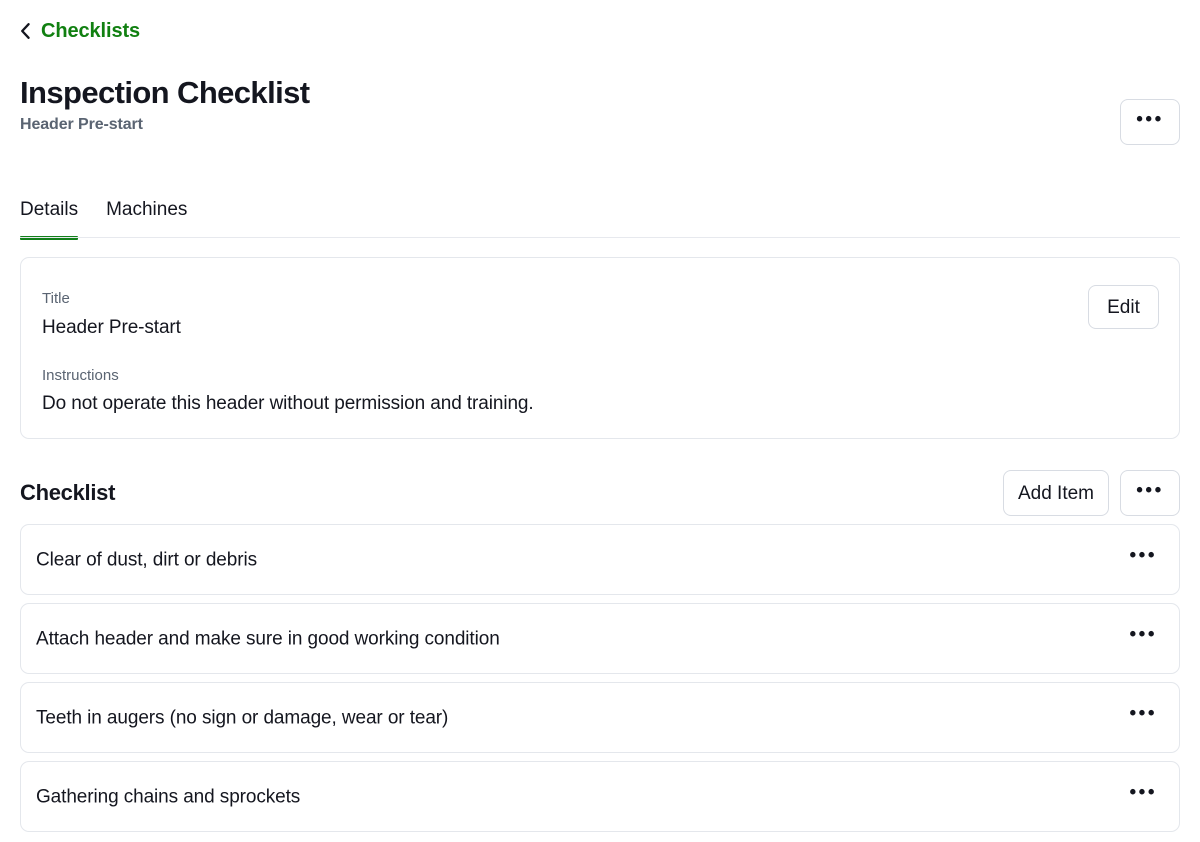 The image size is (1200, 842). I want to click on page-title: Inspection Checklist, so click(165, 92).